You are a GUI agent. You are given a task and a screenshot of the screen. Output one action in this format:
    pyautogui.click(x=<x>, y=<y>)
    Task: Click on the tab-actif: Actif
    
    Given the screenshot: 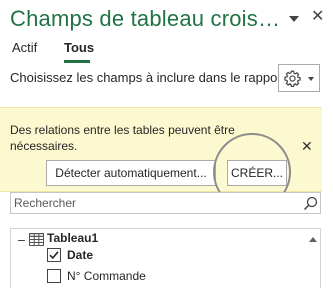 What is the action you would take?
    pyautogui.click(x=24, y=47)
    